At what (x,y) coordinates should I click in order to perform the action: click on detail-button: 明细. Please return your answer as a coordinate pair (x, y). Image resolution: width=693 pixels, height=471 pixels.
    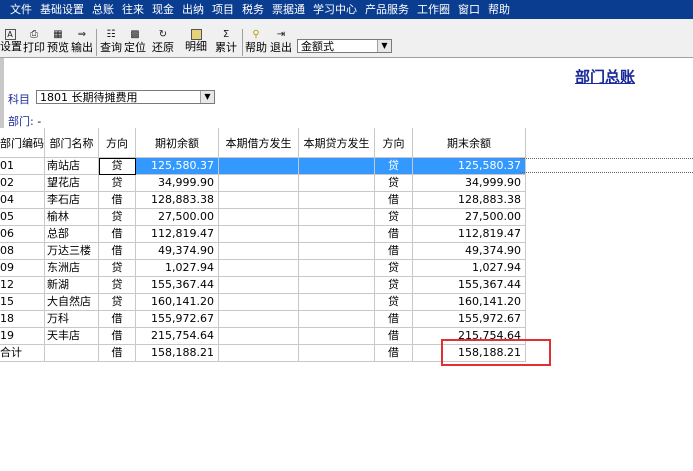
    Looking at the image, I should click on (196, 43).